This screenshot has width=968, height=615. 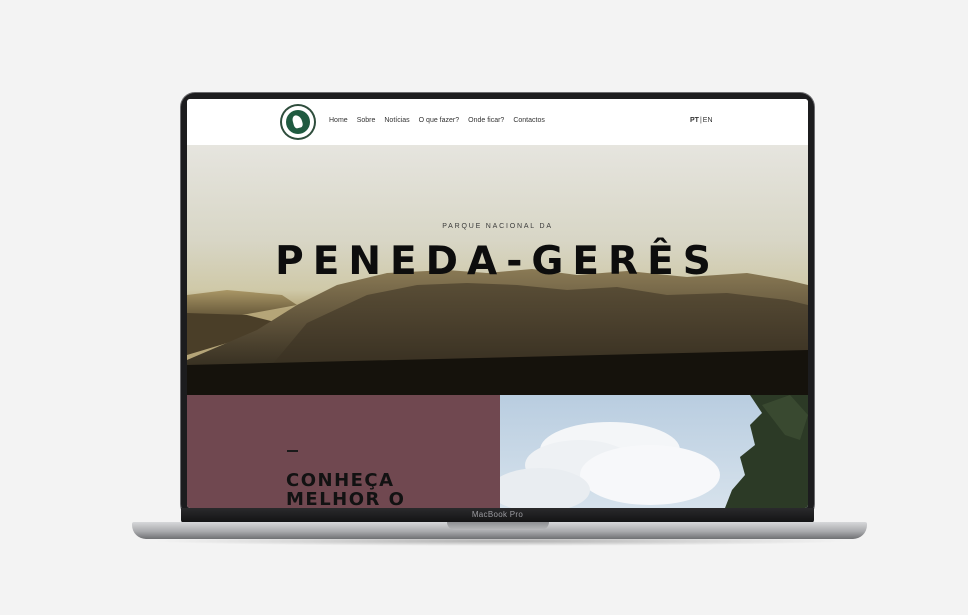 What do you see at coordinates (292, 451) in the screenshot?
I see `title-dash` at bounding box center [292, 451].